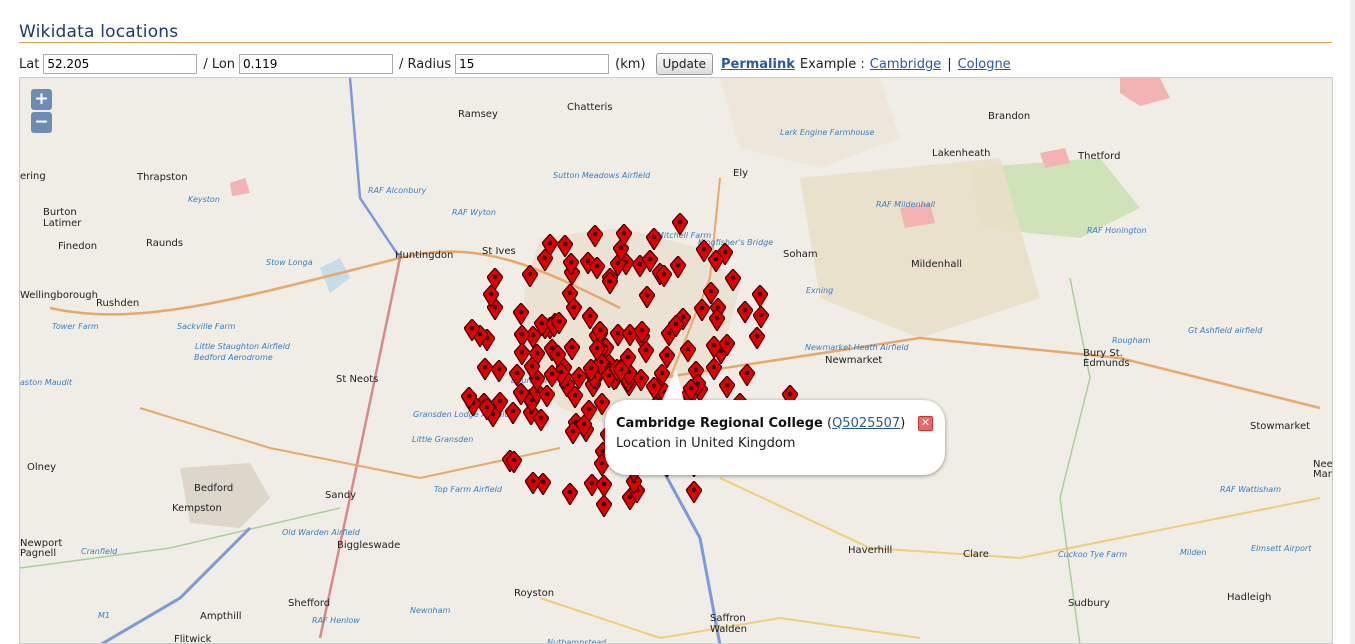  I want to click on place-label: Sutton Meadows Airfield, so click(602, 175).